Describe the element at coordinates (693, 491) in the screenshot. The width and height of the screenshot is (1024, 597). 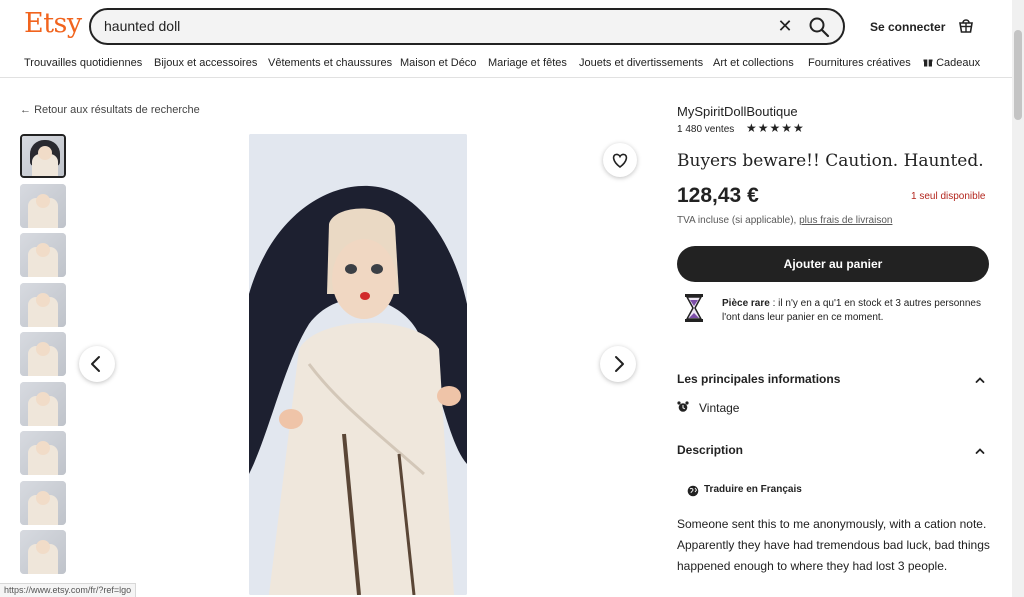
I see `globe-icon` at that location.